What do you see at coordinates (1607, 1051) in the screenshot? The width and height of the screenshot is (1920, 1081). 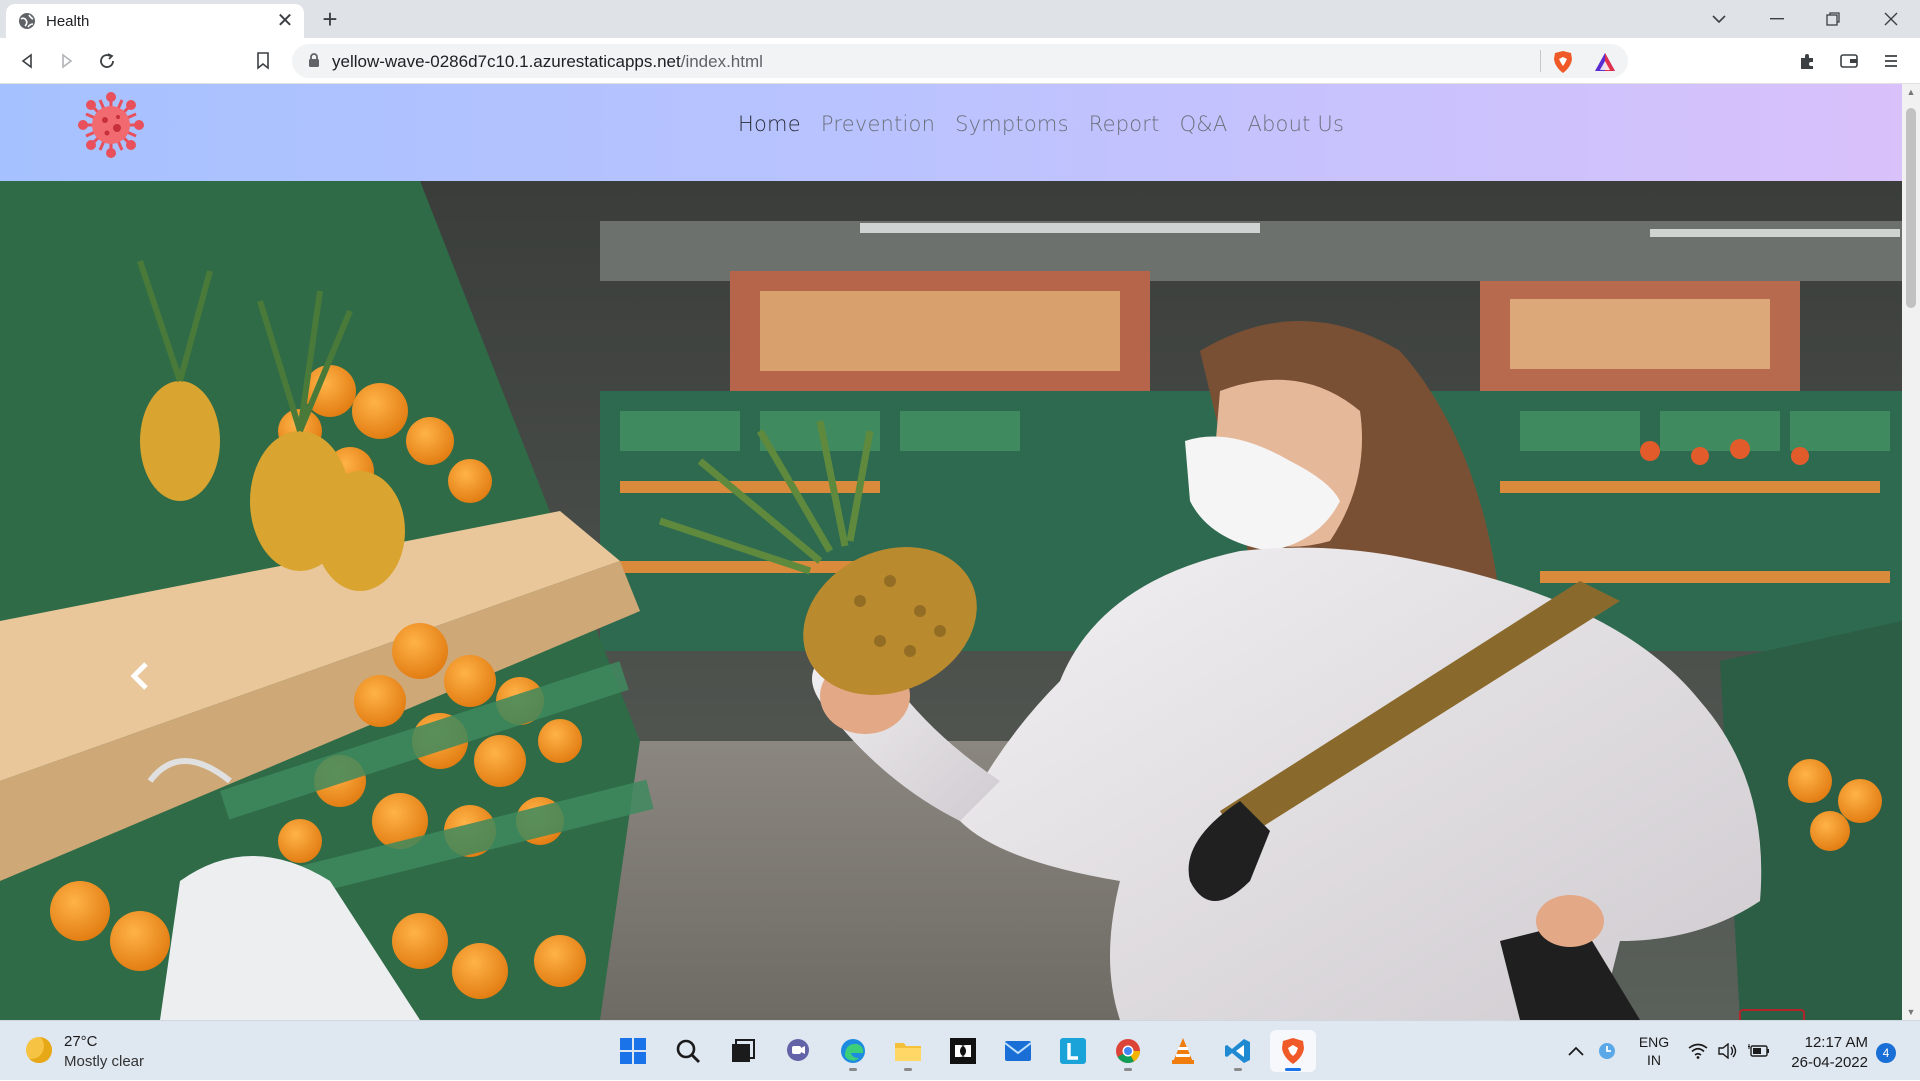 I see `onedrive-clock-icon` at bounding box center [1607, 1051].